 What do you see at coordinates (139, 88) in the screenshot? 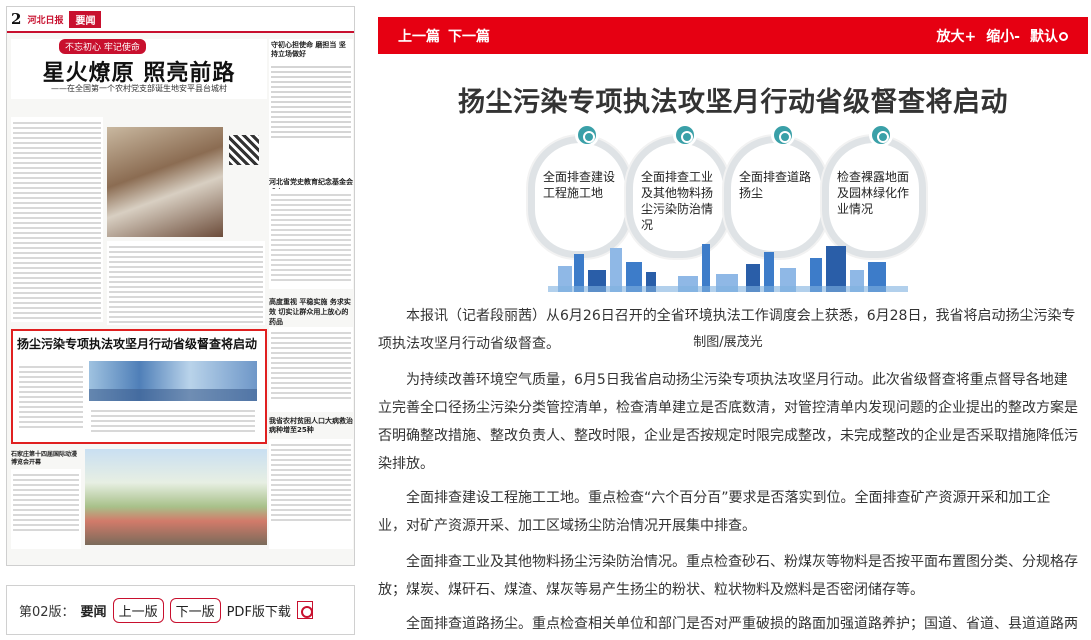
I see `lead-subtitle: ——在全国第一个农村党支部诞生地安平县台城村` at bounding box center [139, 88].